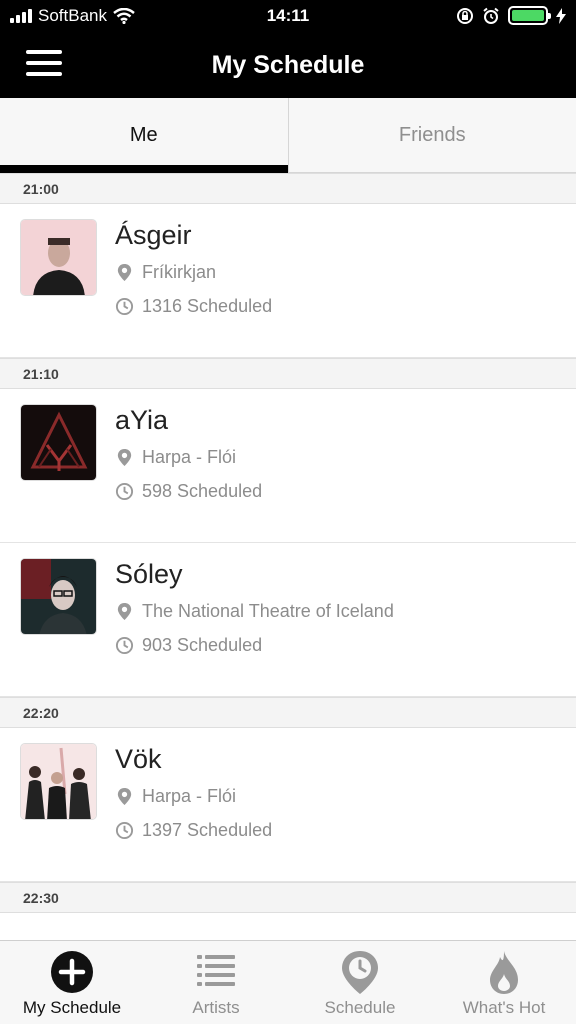 This screenshot has width=576, height=1024. I want to click on clock-pin-icon, so click(360, 972).